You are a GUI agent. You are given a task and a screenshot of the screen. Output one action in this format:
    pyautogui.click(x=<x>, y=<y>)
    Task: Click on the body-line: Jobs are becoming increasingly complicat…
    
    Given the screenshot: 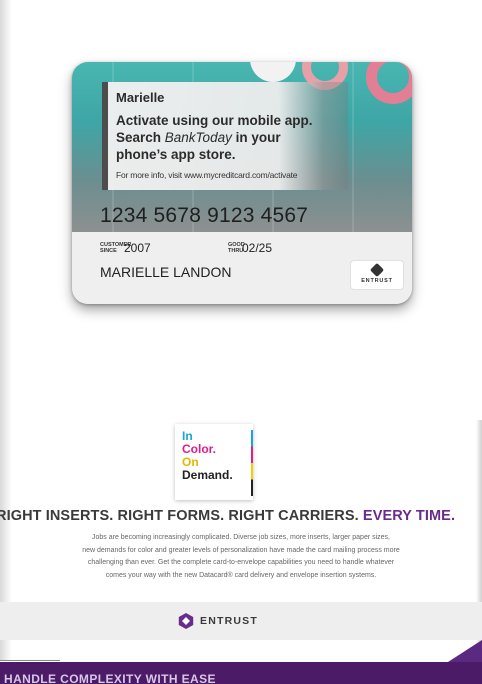 What is the action you would take?
    pyautogui.click(x=241, y=537)
    